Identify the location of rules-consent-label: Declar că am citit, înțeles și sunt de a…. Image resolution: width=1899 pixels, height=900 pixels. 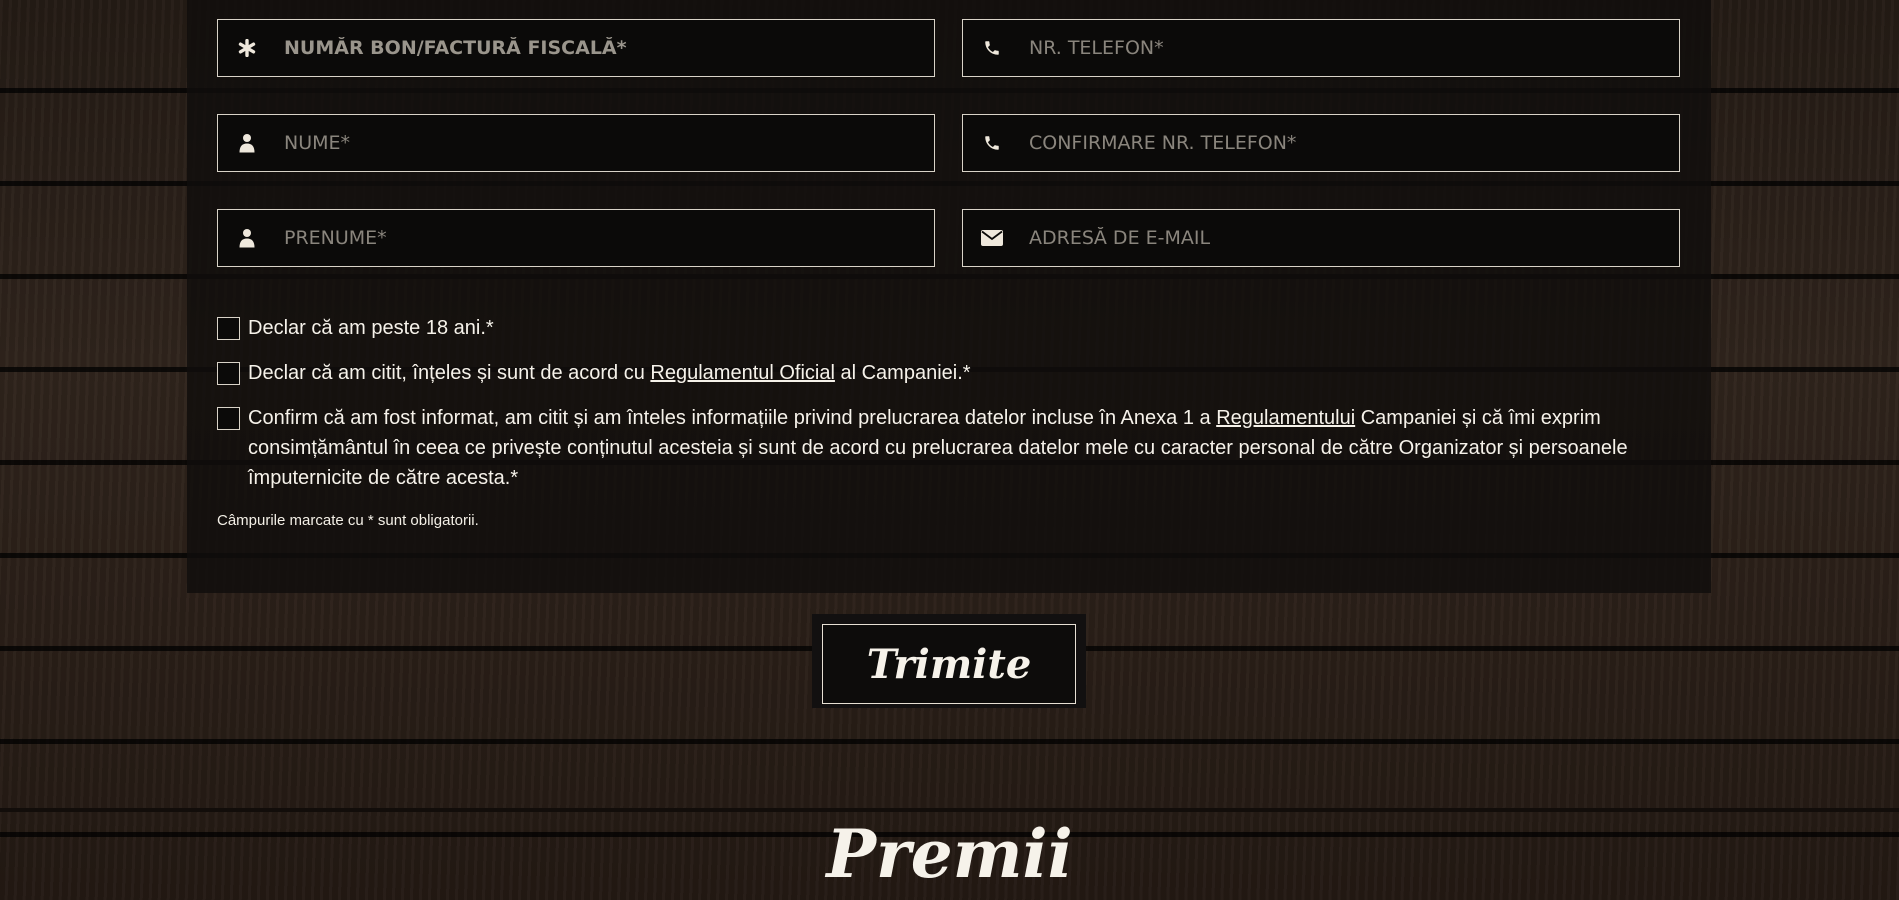
(609, 373).